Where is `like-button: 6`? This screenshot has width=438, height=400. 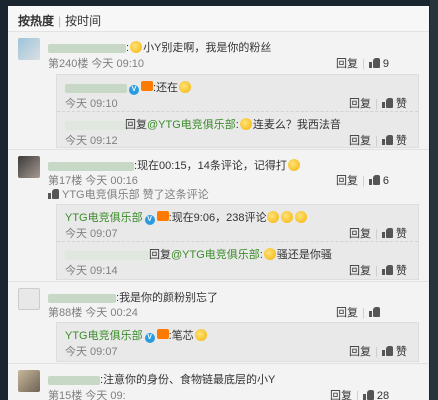
like-button: 6 is located at coordinates (378, 181).